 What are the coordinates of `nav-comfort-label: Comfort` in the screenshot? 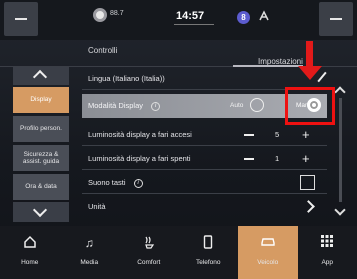 It's located at (149, 262).